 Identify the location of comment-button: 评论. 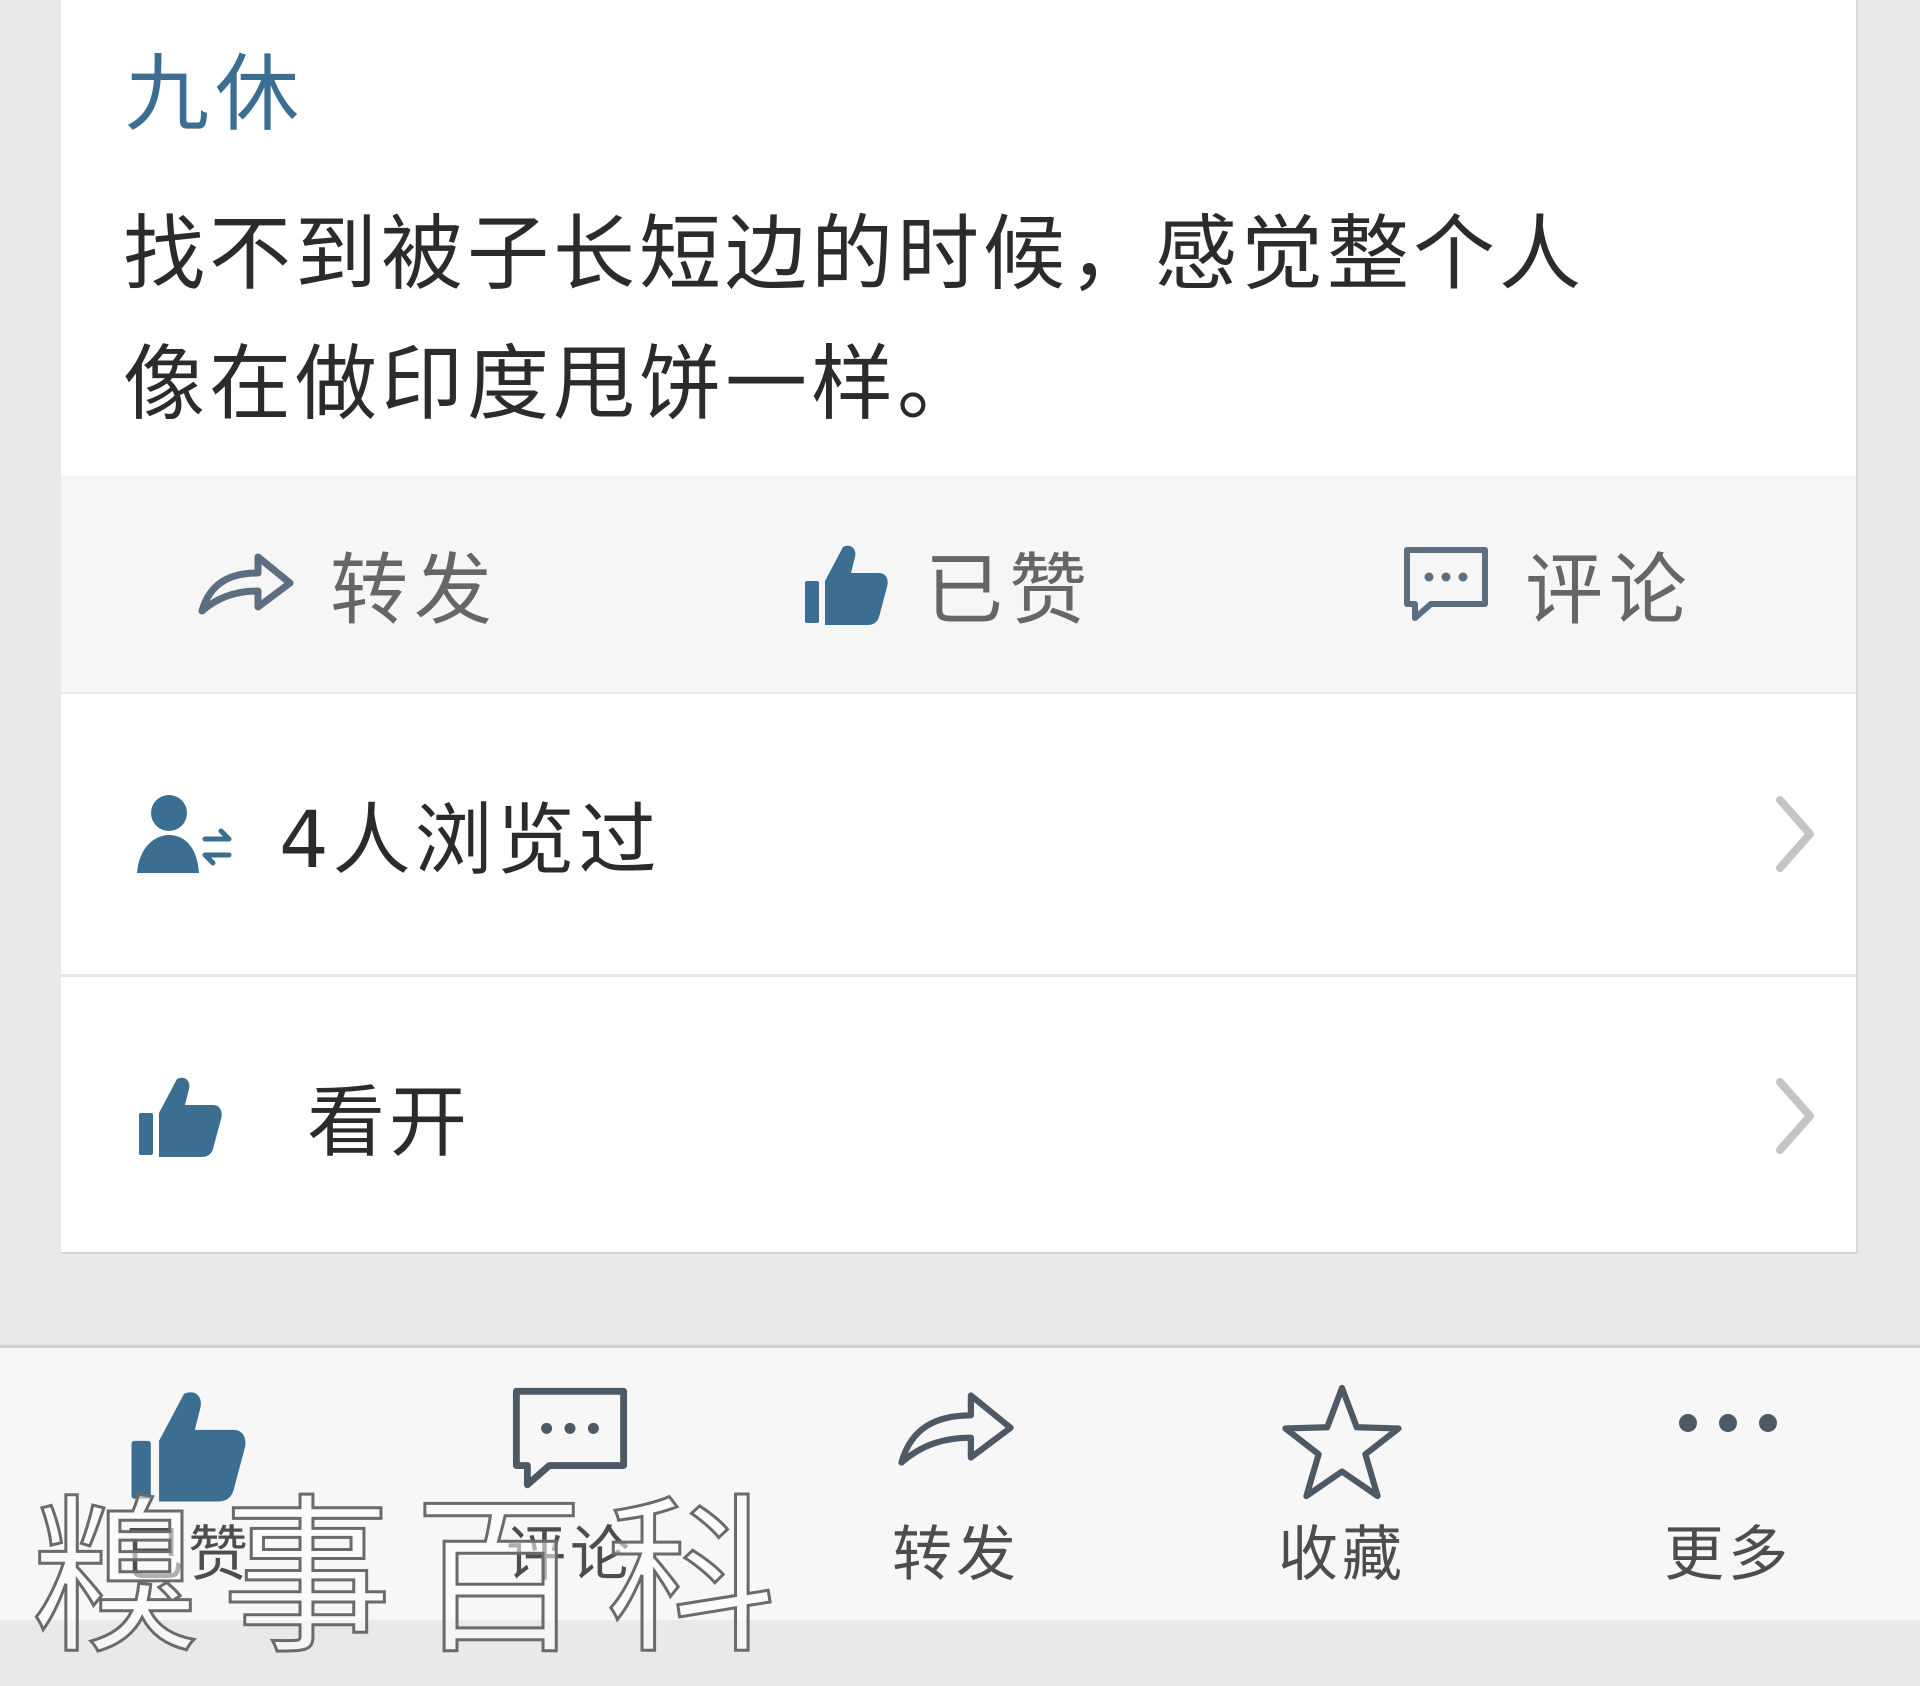
(1547, 584).